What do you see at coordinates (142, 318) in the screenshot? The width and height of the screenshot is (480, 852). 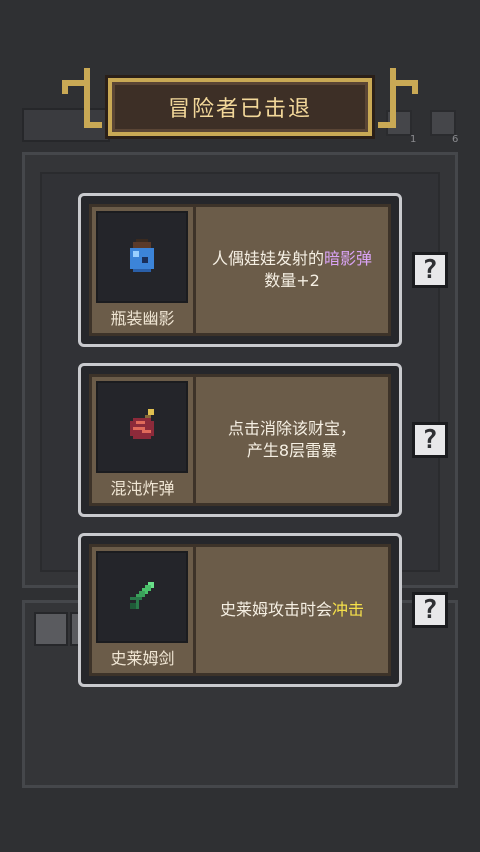 I see `item-name: 瓶装幽影` at bounding box center [142, 318].